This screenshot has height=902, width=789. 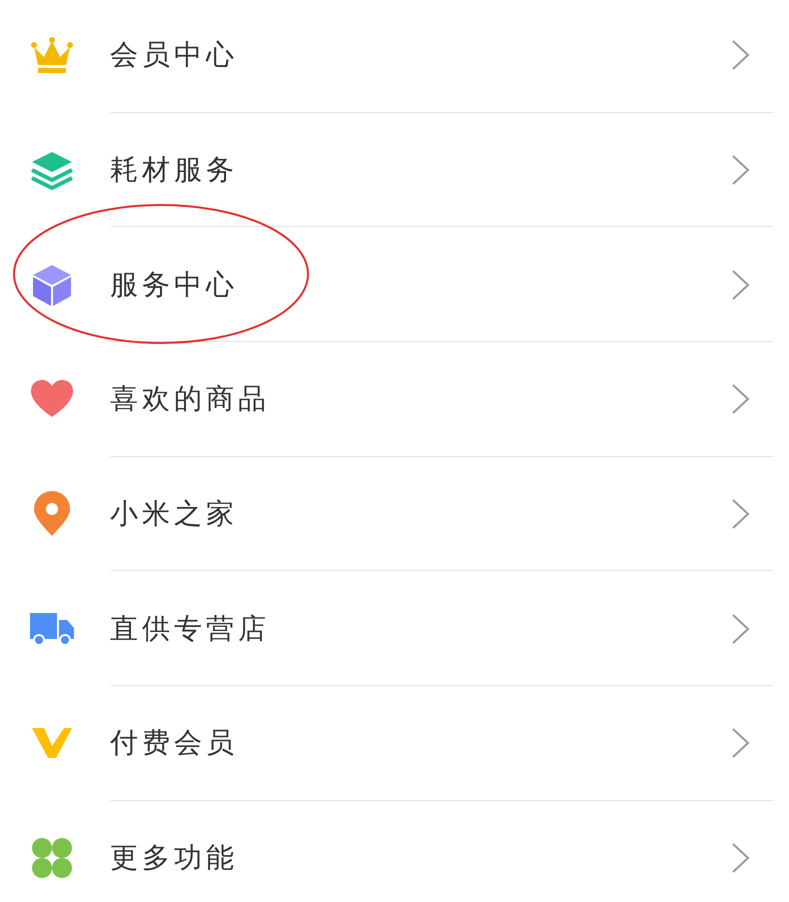 What do you see at coordinates (394, 399) in the screenshot?
I see `menu-item: 喜欢的商品` at bounding box center [394, 399].